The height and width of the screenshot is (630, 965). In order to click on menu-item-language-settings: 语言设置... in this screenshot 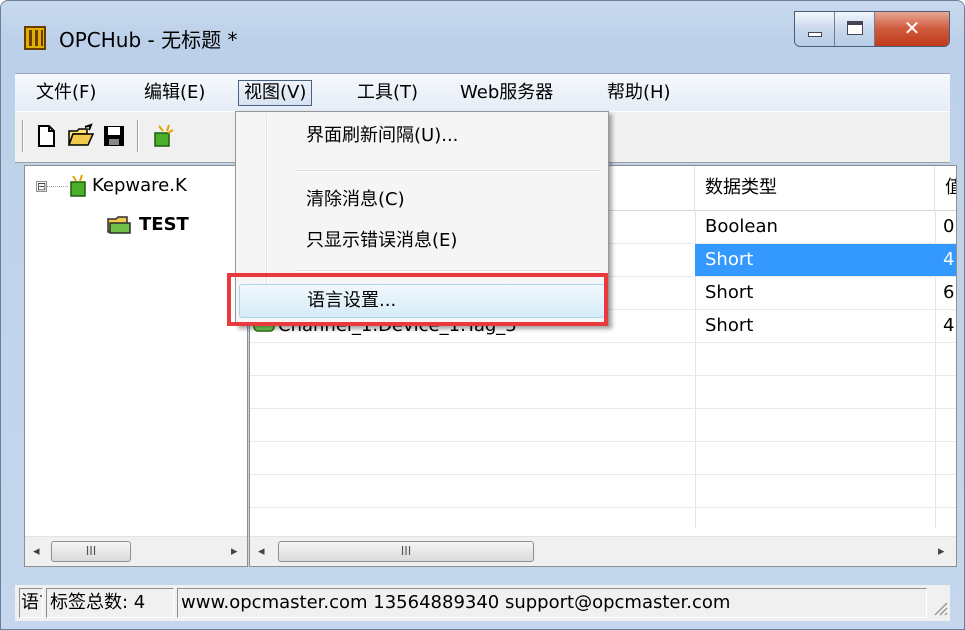, I will do `click(422, 301)`.